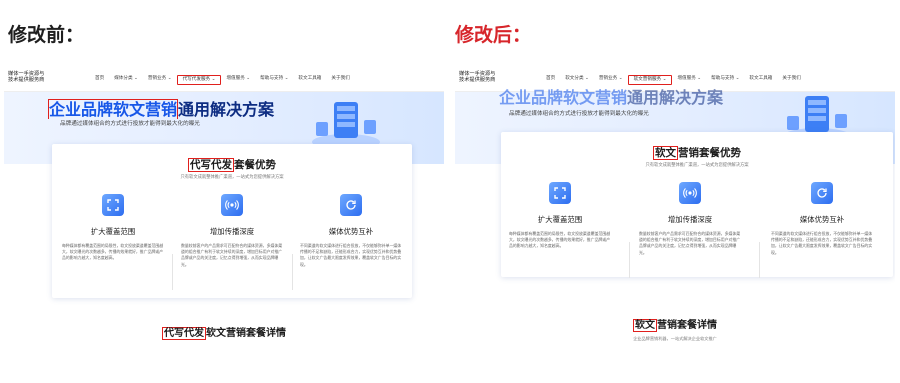 This screenshot has width=900, height=383. What do you see at coordinates (274, 80) in the screenshot?
I see `menu-item-help: 帮助与支持 ⌄` at bounding box center [274, 80].